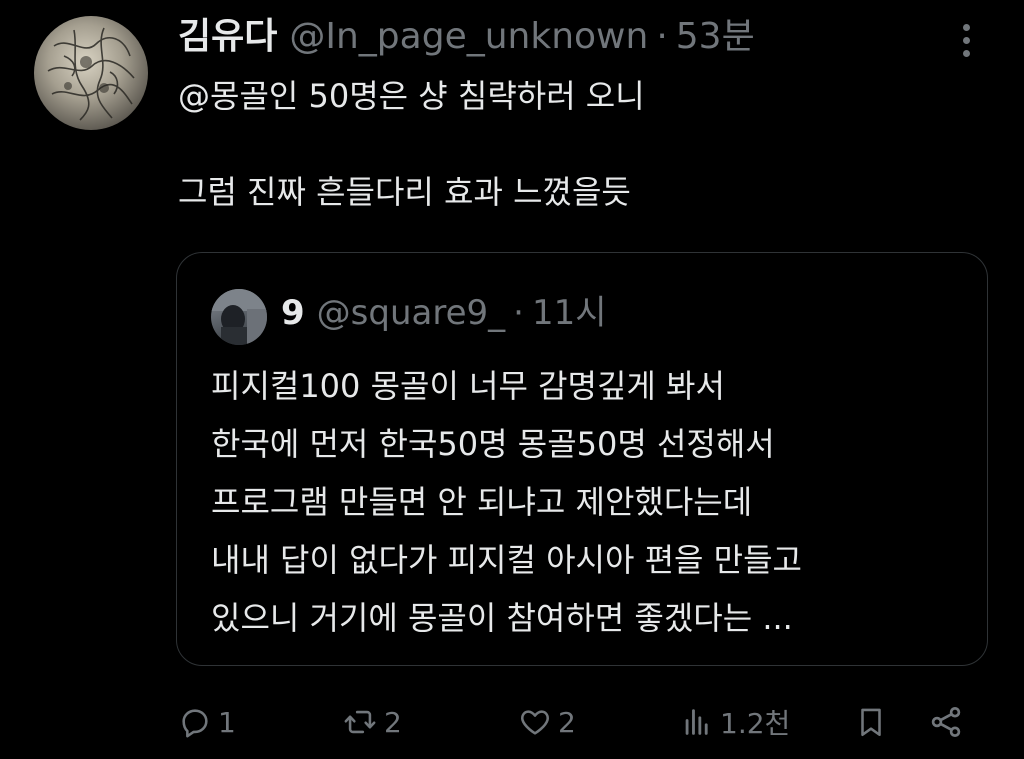 The image size is (1024, 759). Describe the element at coordinates (227, 37) in the screenshot. I see `display-name: 김유다` at that location.